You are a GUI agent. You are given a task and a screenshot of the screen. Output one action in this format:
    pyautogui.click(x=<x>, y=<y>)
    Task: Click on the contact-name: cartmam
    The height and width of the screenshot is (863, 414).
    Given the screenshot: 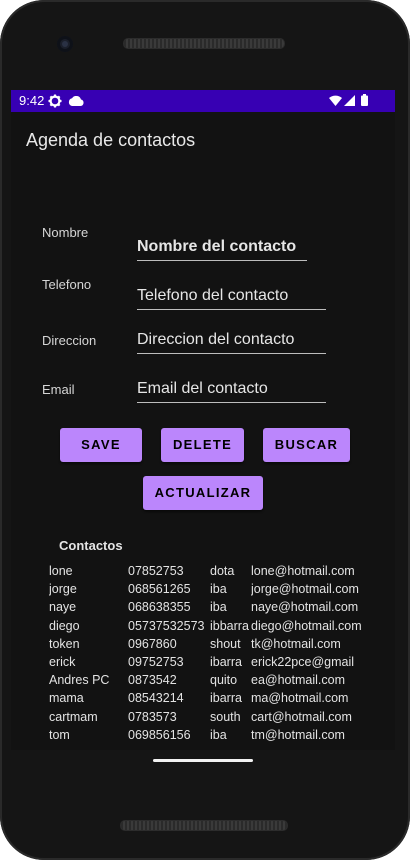 What is the action you would take?
    pyautogui.click(x=73, y=716)
    